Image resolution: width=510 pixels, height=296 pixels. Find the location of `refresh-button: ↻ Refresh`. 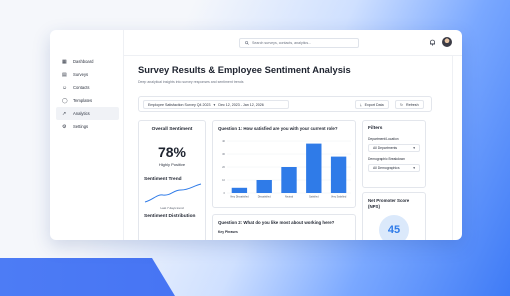

refresh-button: ↻ Refresh is located at coordinates (409, 104).